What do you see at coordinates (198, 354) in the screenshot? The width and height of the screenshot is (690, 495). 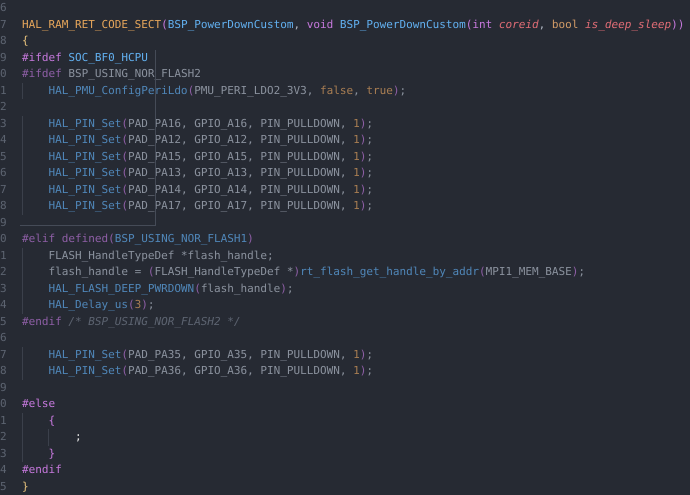 I see `code-line: HAL_PIN_Set(PAD_PA35, GPIO_A35, PIN_PULLDOWN, 1);` at bounding box center [198, 354].